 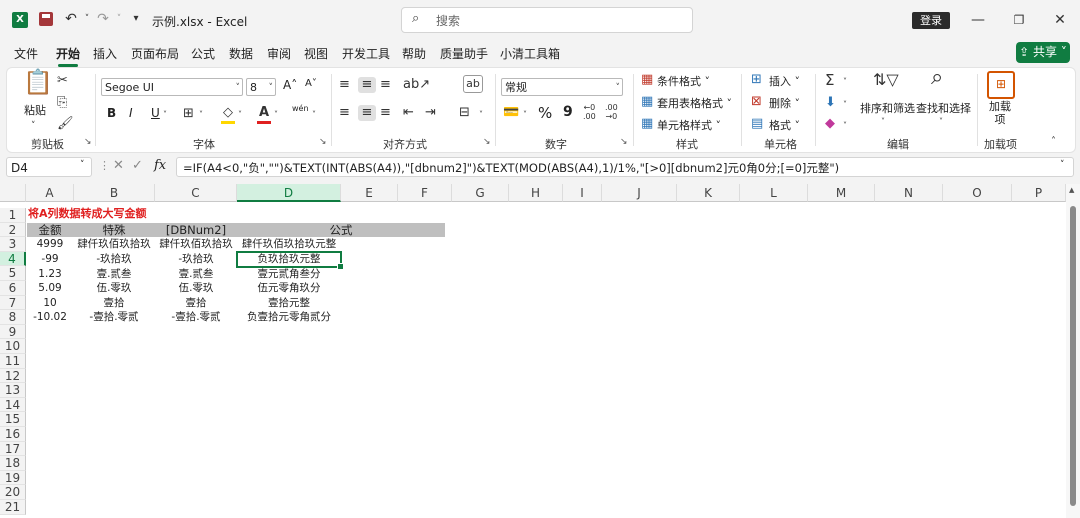 What do you see at coordinates (311, 83) in the screenshot?
I see `shrink-font-button: A˅` at bounding box center [311, 83].